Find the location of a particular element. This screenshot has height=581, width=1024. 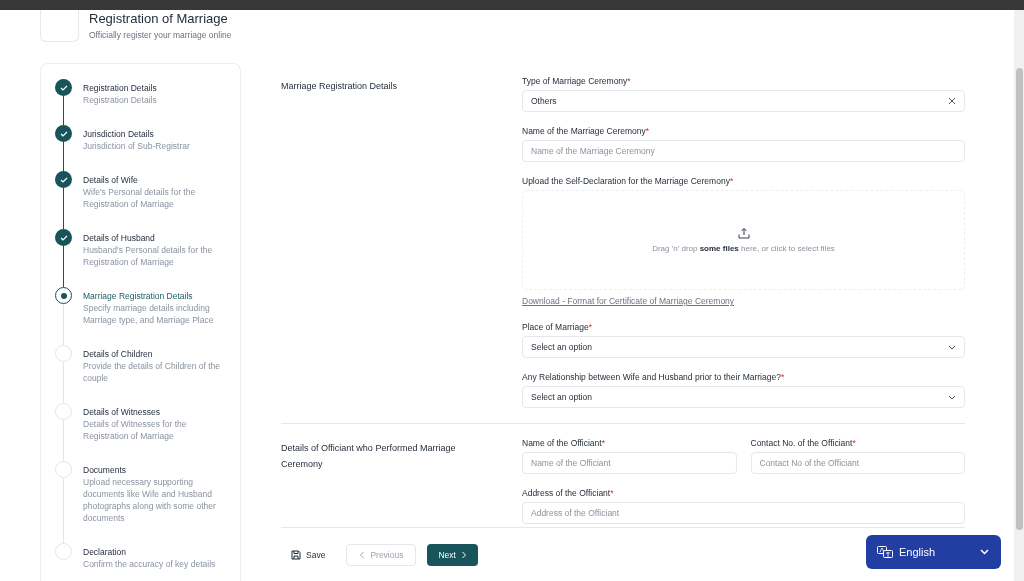

language-button: English is located at coordinates (933, 552).